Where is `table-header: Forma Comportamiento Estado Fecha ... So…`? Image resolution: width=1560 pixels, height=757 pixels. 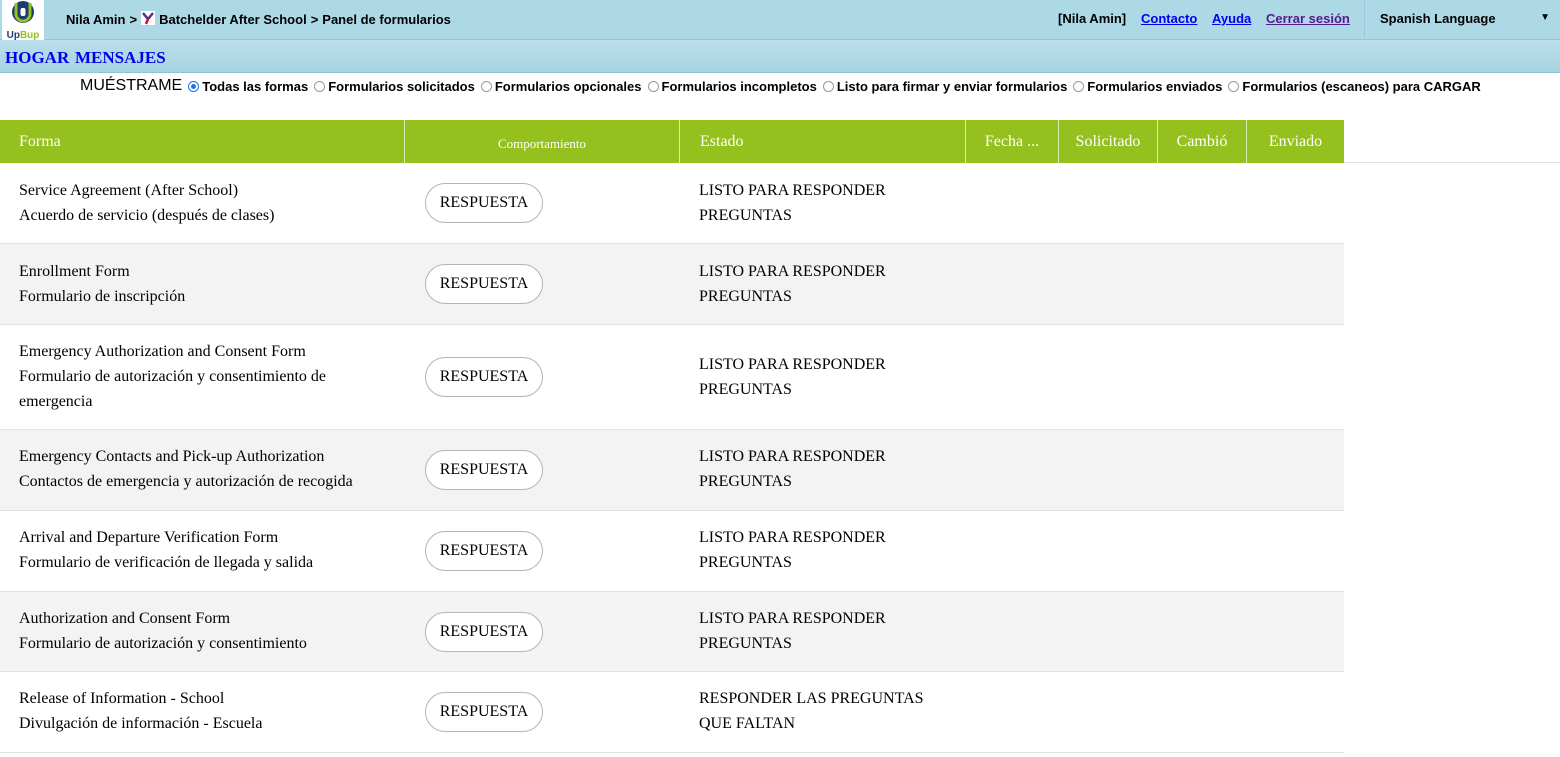
table-header: Forma Comportamiento Estado Fecha ... So… is located at coordinates (672, 141).